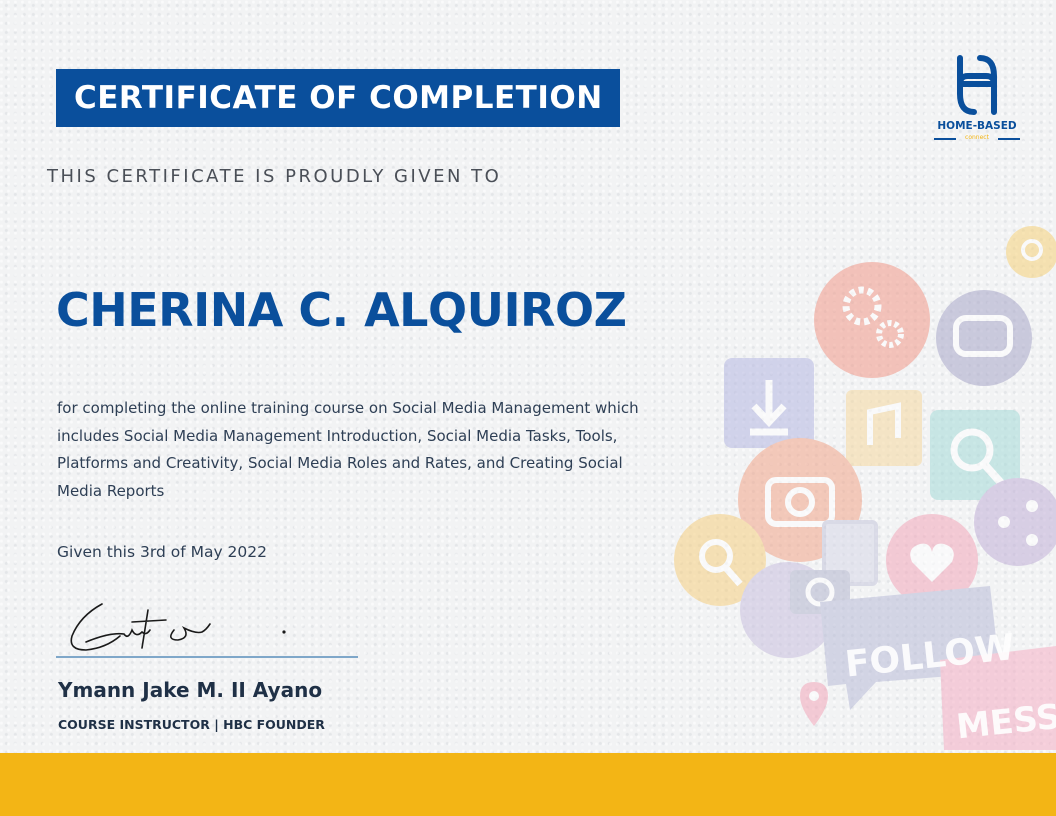 The width and height of the screenshot is (1056, 816). What do you see at coordinates (977, 126) in the screenshot?
I see `logo-name: HOME-BASED` at bounding box center [977, 126].